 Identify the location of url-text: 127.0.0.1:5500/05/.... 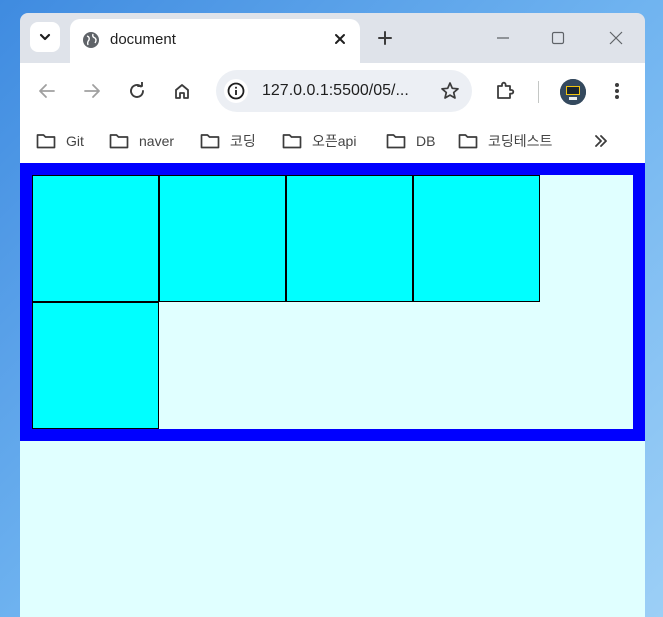
(335, 90).